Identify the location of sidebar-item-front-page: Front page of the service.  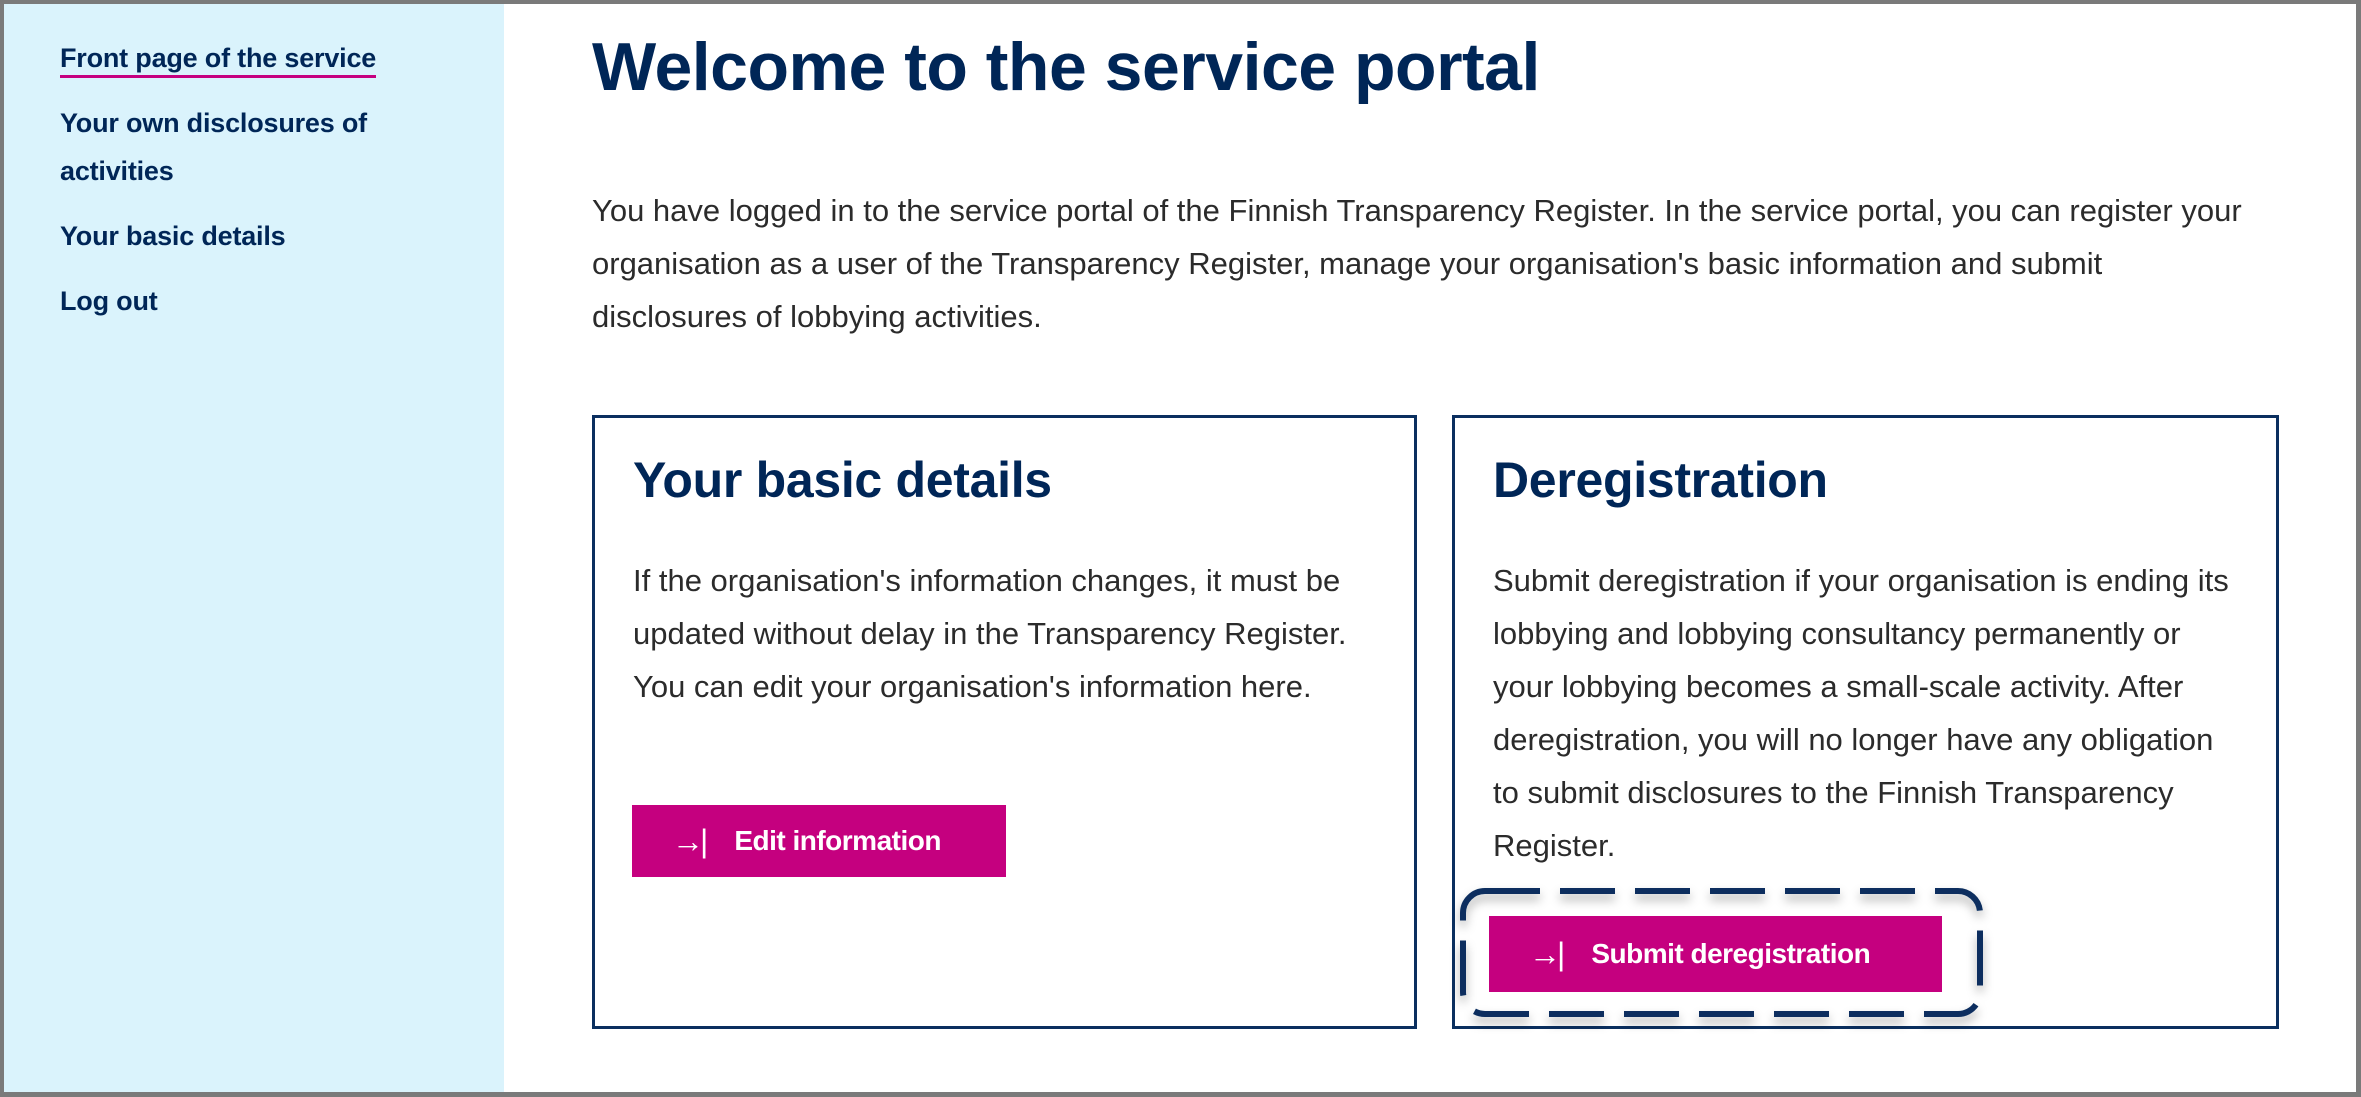
(270, 58).